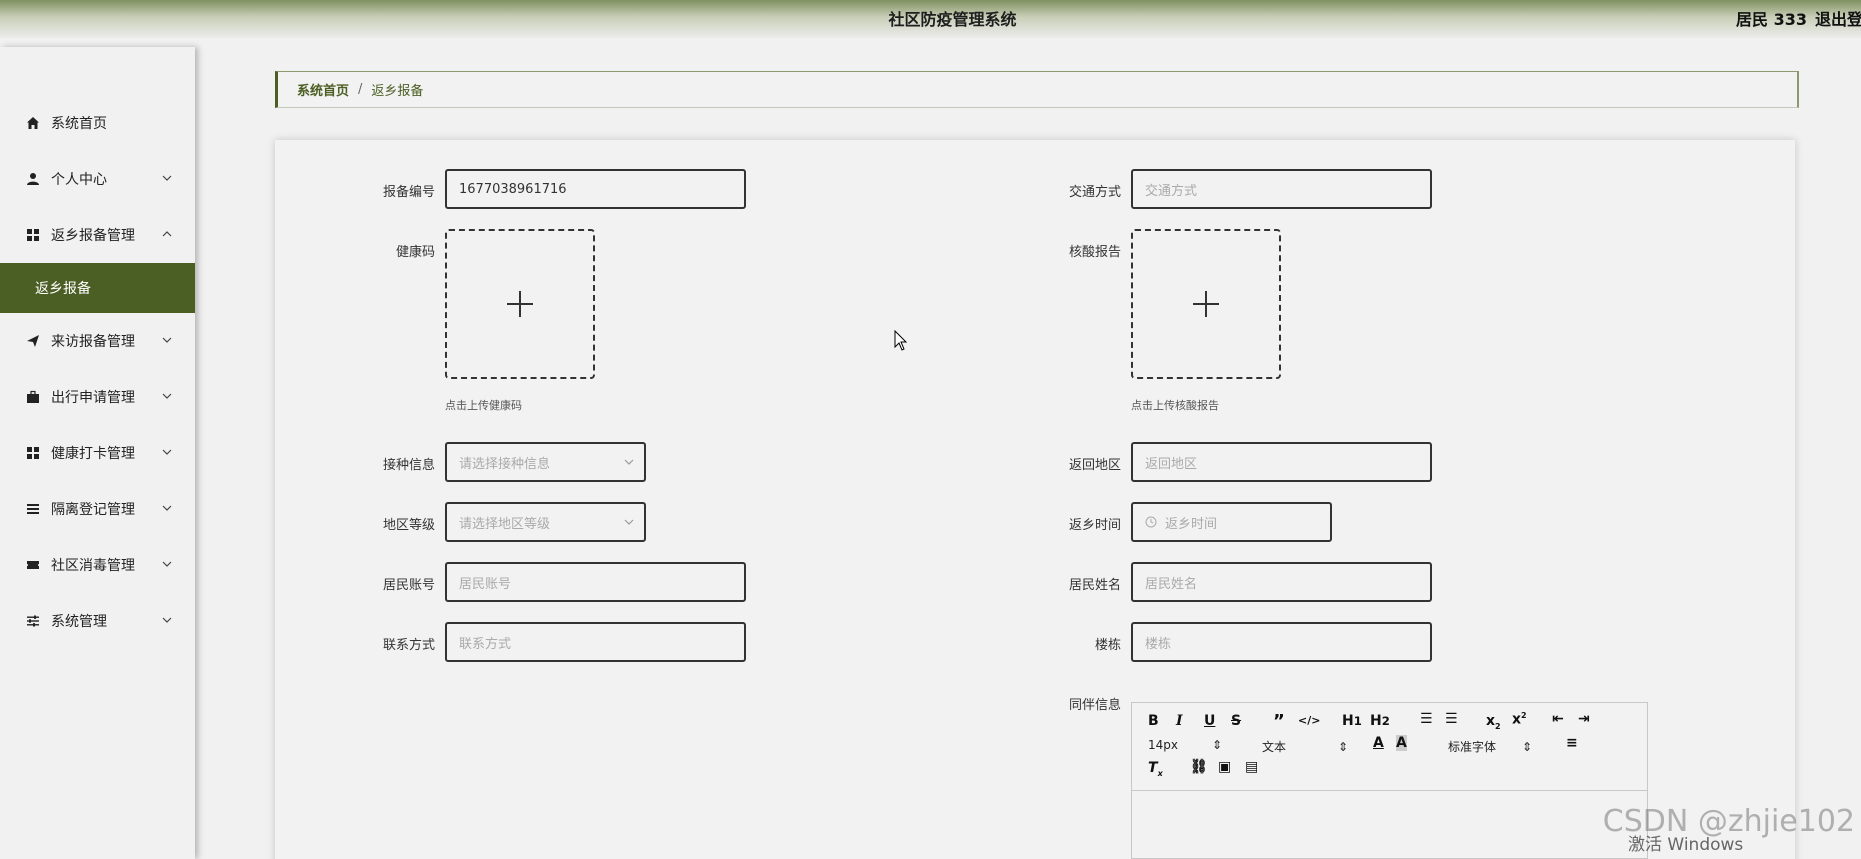  What do you see at coordinates (1838, 19) in the screenshot?
I see `logout-link: 退出登录` at bounding box center [1838, 19].